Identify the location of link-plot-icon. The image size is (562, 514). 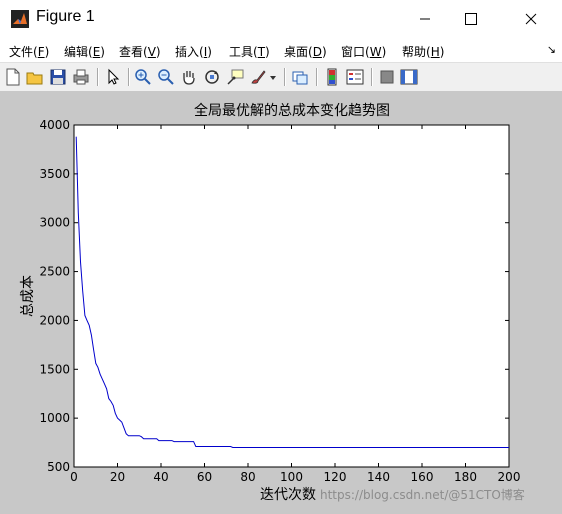
(300, 77).